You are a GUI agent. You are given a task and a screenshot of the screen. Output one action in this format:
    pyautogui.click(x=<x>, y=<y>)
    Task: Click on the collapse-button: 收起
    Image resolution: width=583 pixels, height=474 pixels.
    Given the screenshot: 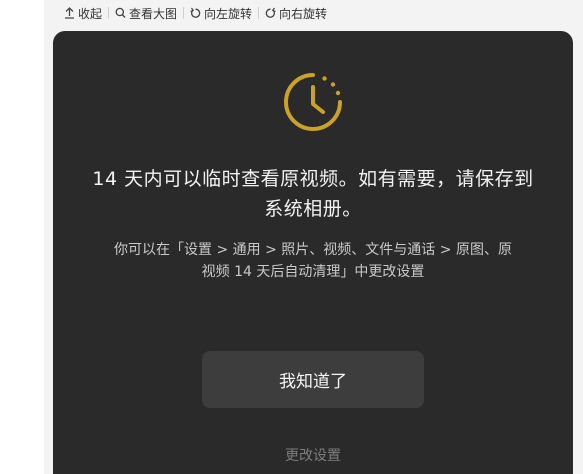 What is the action you would take?
    pyautogui.click(x=83, y=13)
    